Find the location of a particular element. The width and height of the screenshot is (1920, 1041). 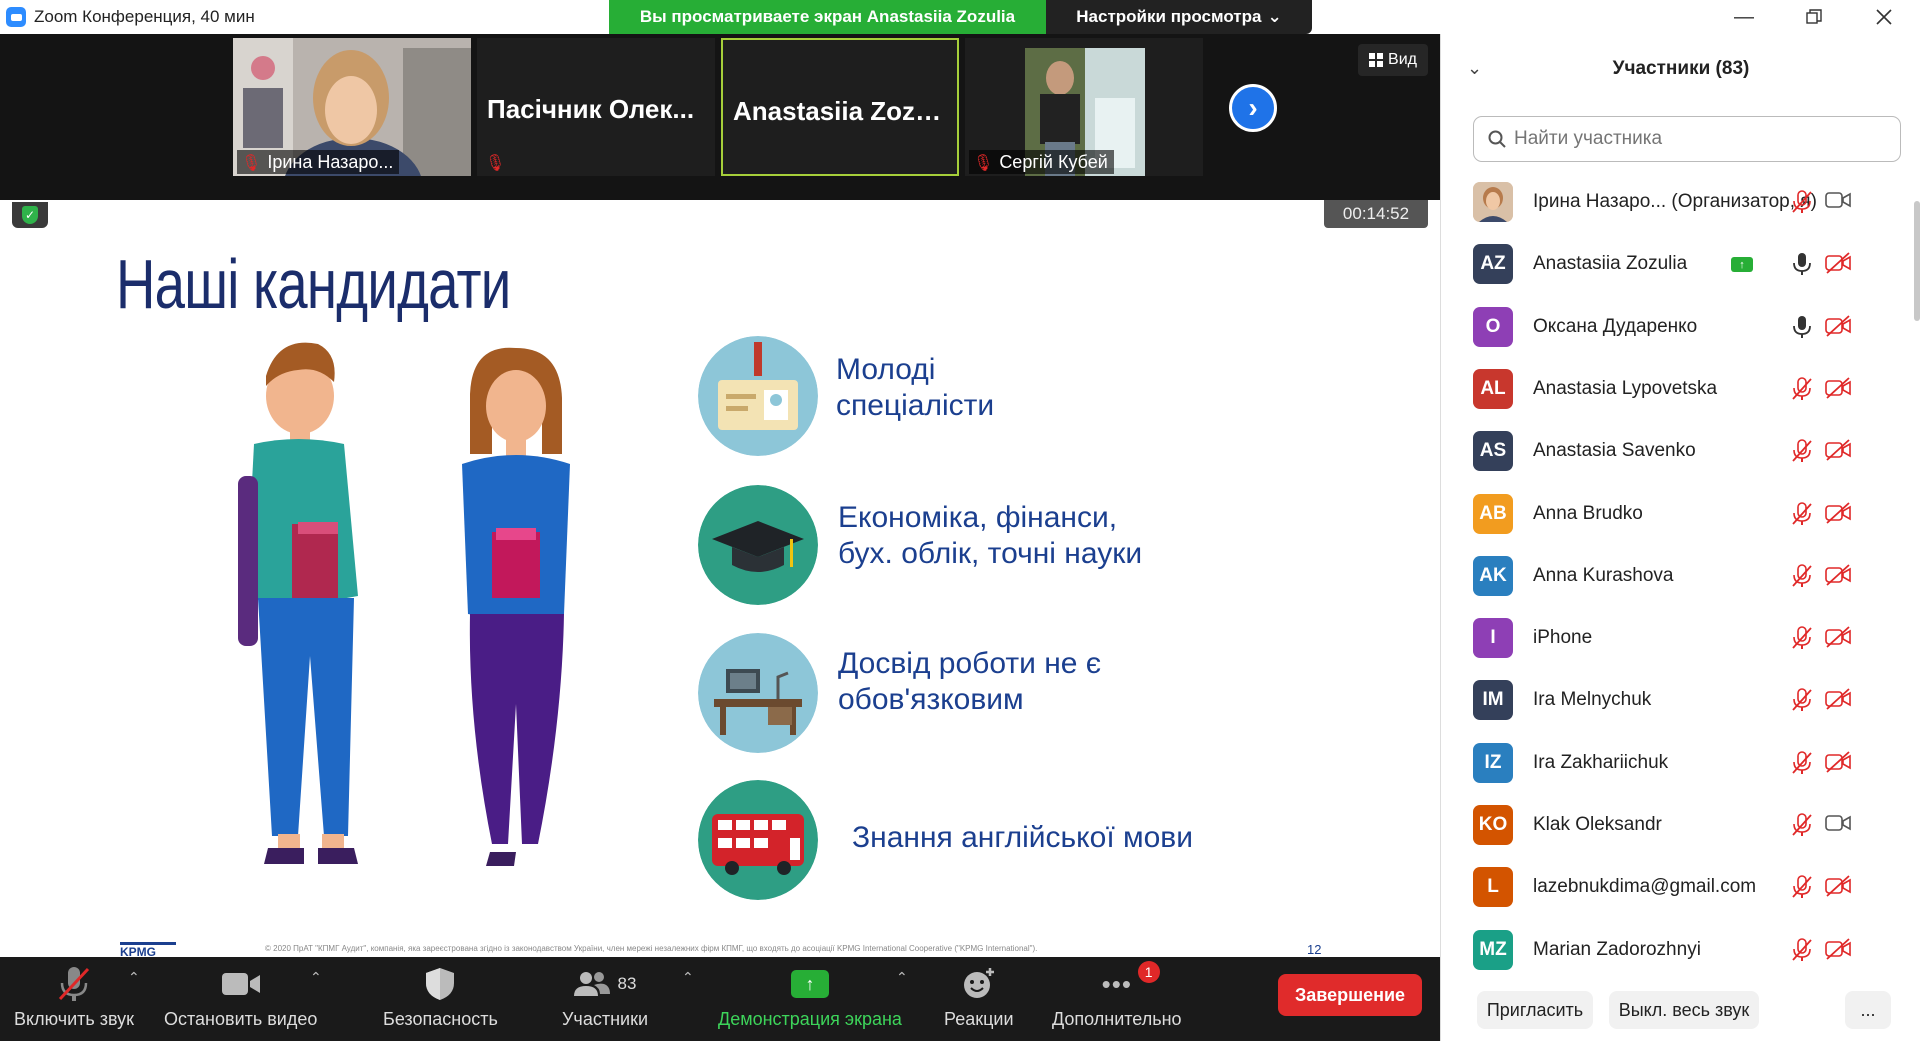

participant-name: Anastasiia Zozulia is located at coordinates (1610, 264).